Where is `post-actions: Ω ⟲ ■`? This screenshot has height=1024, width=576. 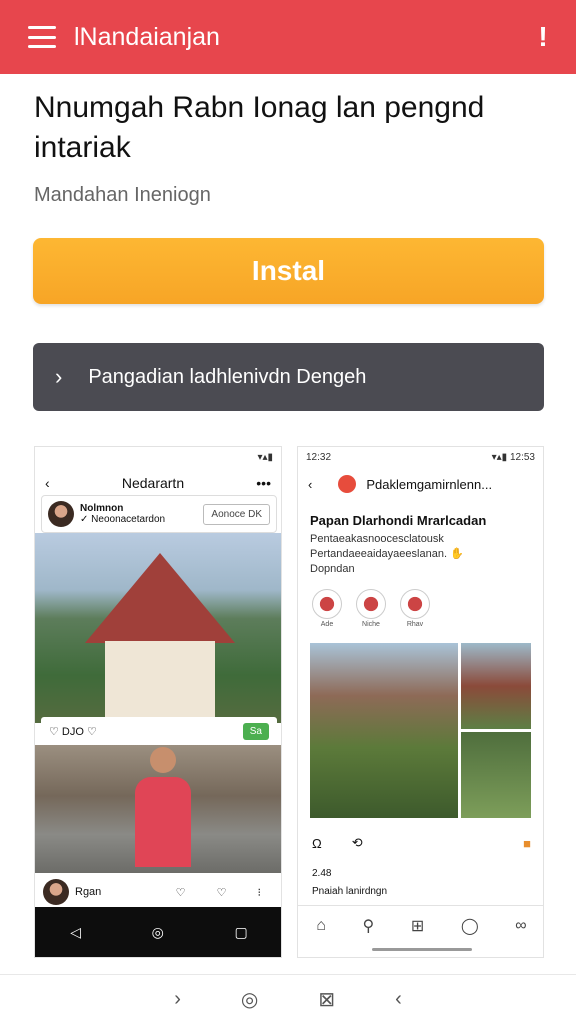
post-actions: Ω ⟲ ■ is located at coordinates (420, 843).